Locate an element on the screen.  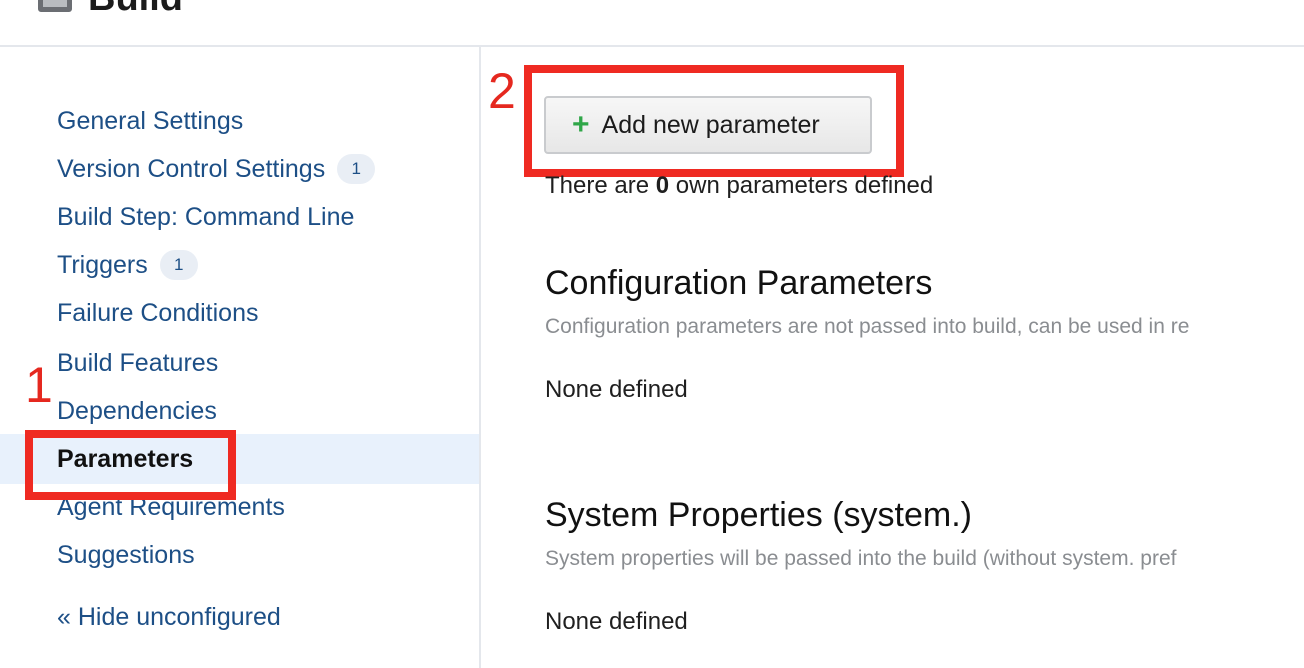
sidebar-item-label: Build Step: Command Line is located at coordinates (206, 217).